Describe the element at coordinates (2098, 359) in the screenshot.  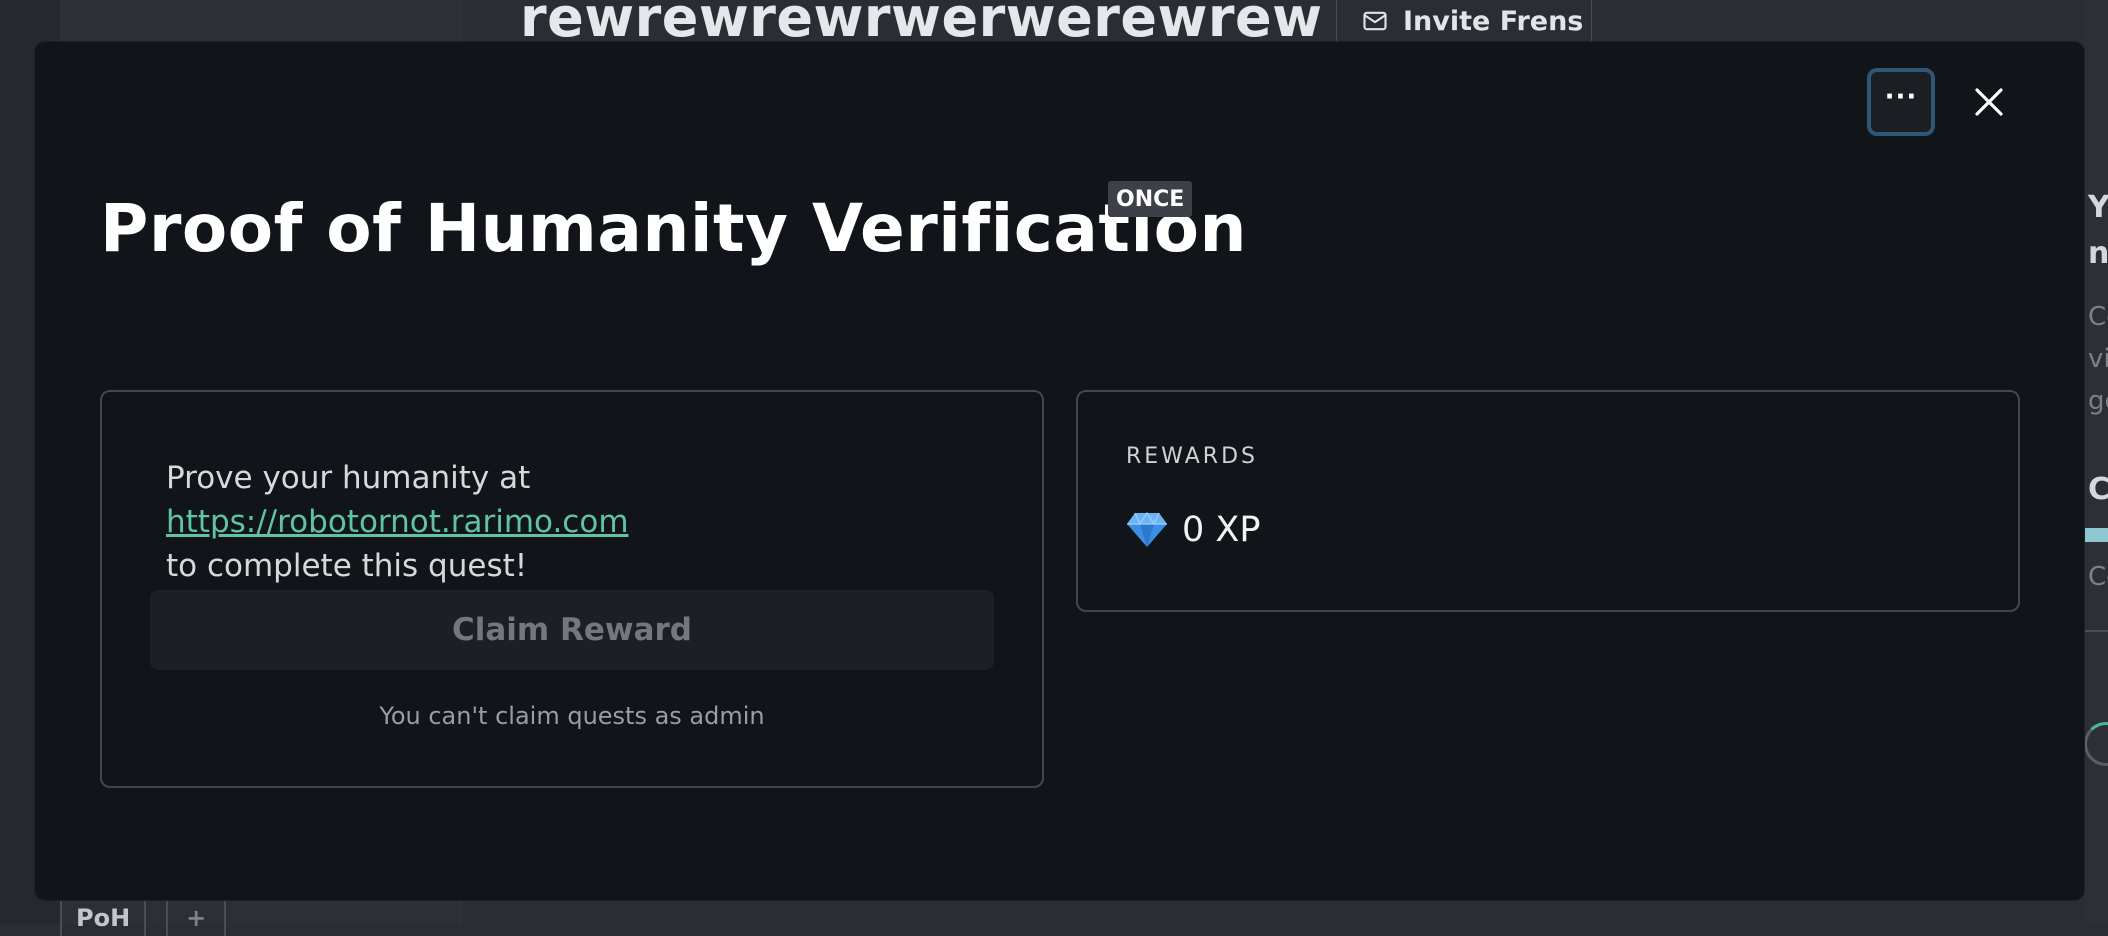
I see `right-panel-text: vis` at that location.